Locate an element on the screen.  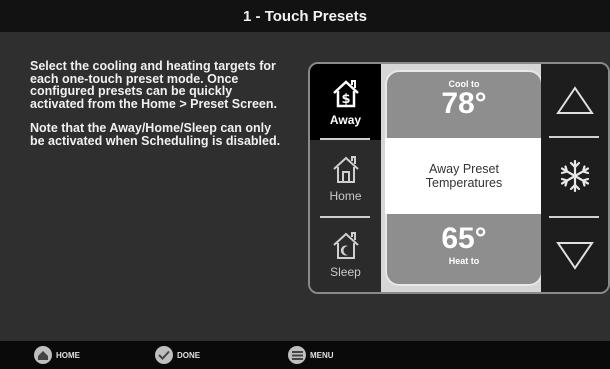
done-button: DONE is located at coordinates (177, 355).